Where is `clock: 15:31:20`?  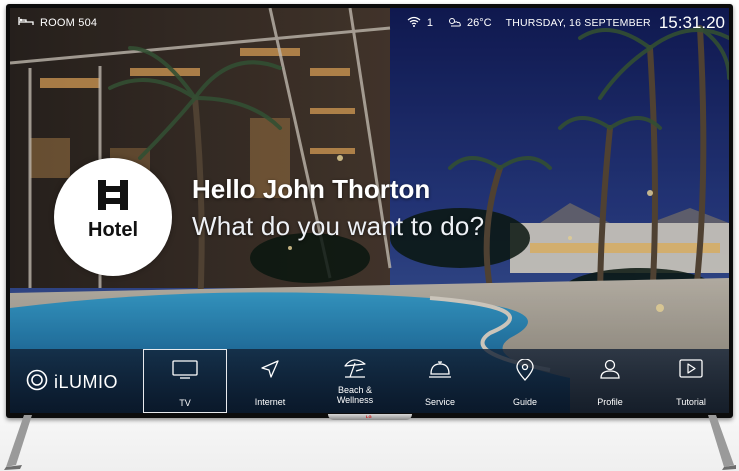
clock: 15:31:20 is located at coordinates (691, 22).